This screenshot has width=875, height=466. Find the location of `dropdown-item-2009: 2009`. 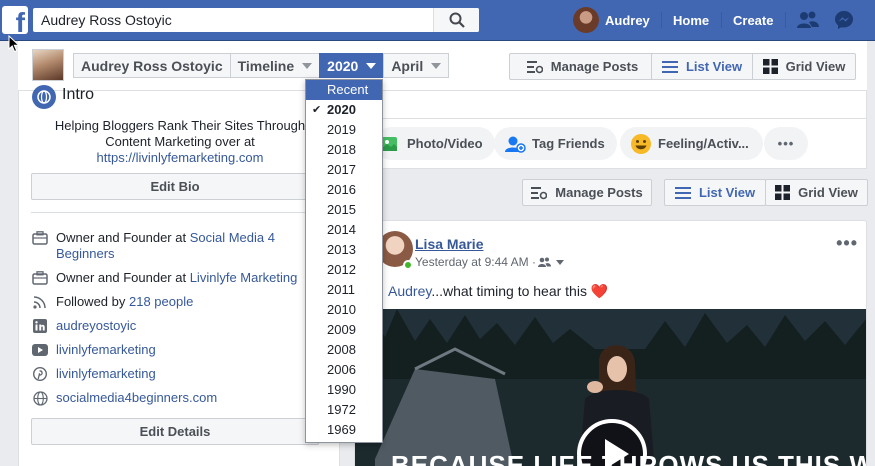

dropdown-item-2009: 2009 is located at coordinates (344, 330).